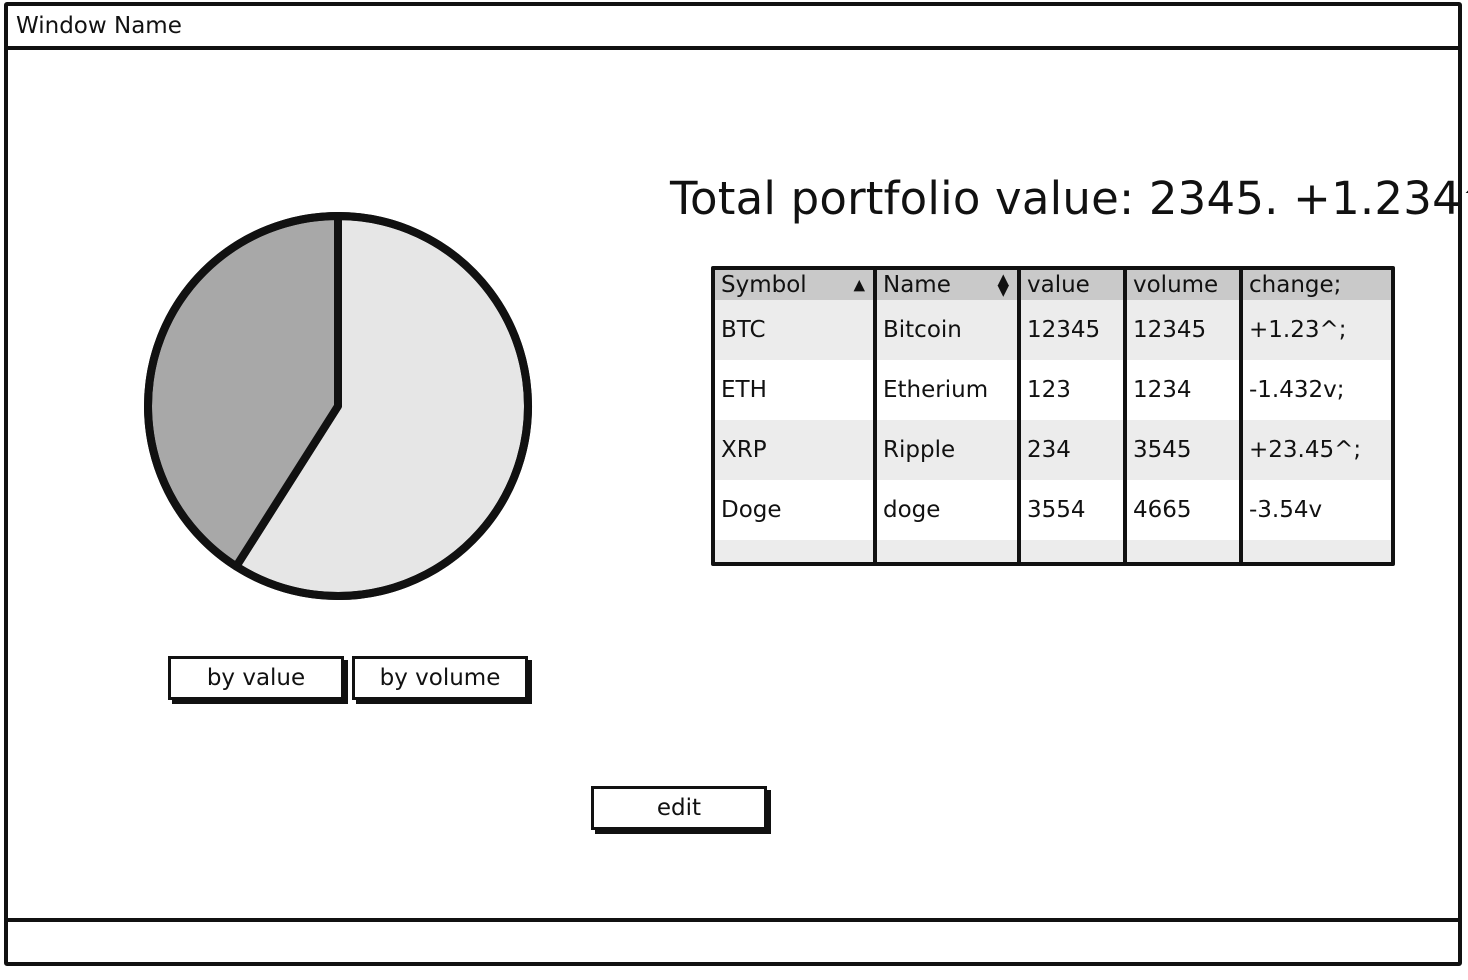  Describe the element at coordinates (1071, 510) in the screenshot. I see `cell-value: 3554` at that location.